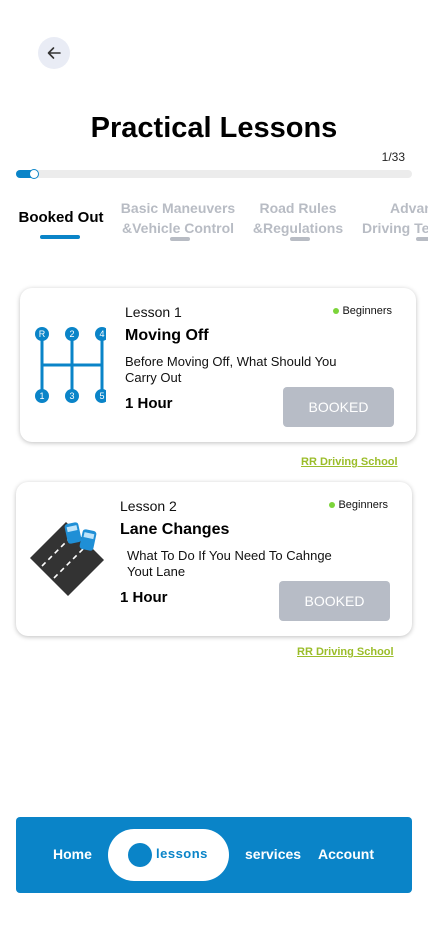  Describe the element at coordinates (346, 854) in the screenshot. I see `nav-account: Account` at that location.